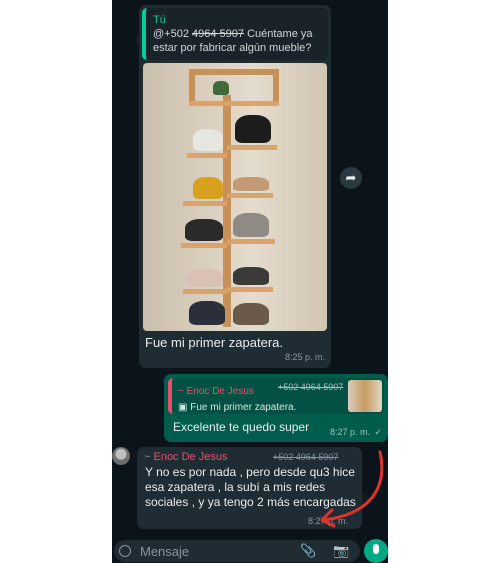 The width and height of the screenshot is (500, 563). I want to click on red-arrow-annotation, so click(352, 489).